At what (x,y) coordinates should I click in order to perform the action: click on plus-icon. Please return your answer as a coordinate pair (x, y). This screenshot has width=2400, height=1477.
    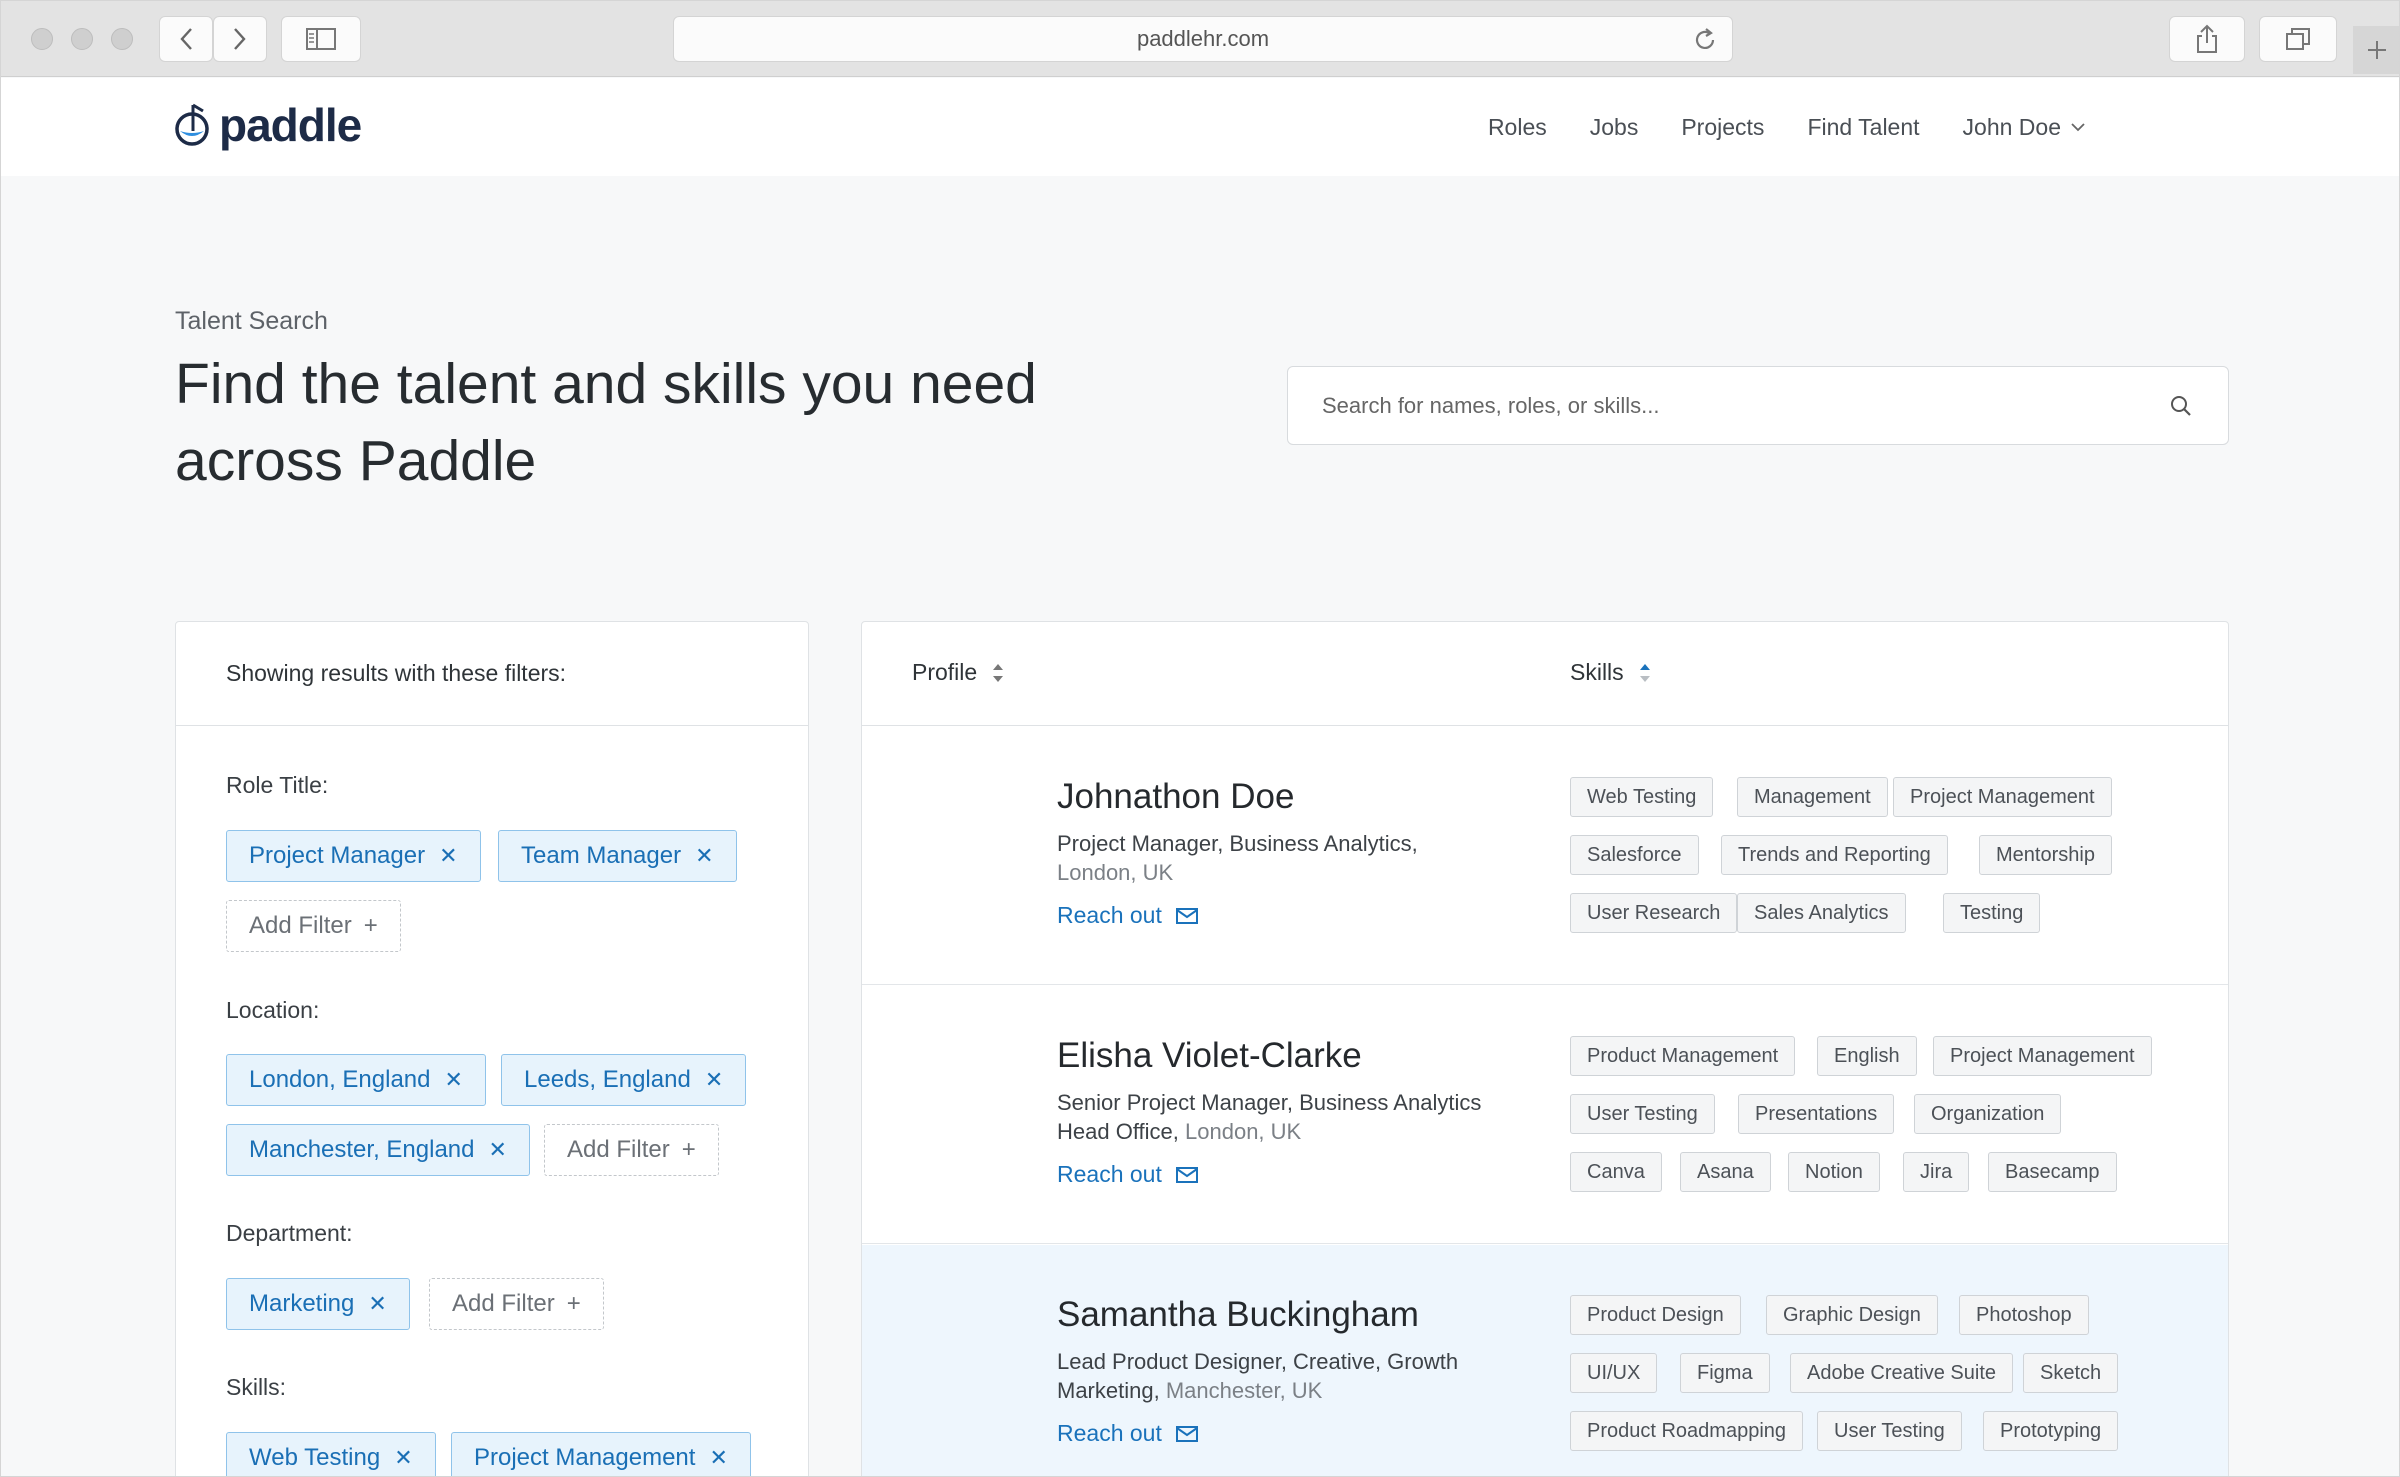
    Looking at the image, I should click on (2377, 50).